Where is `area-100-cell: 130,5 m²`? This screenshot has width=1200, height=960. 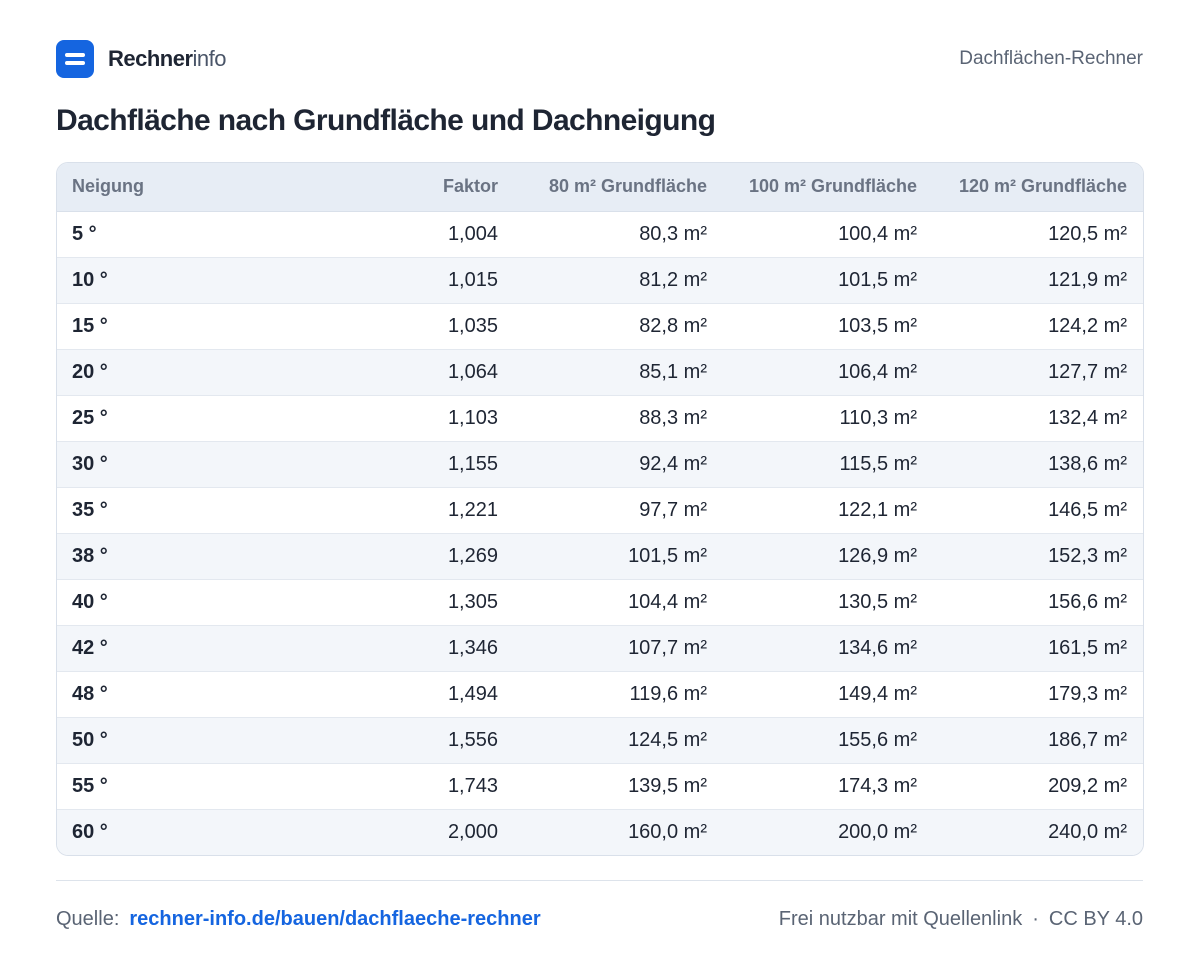
area-100-cell: 130,5 m² is located at coordinates (828, 602).